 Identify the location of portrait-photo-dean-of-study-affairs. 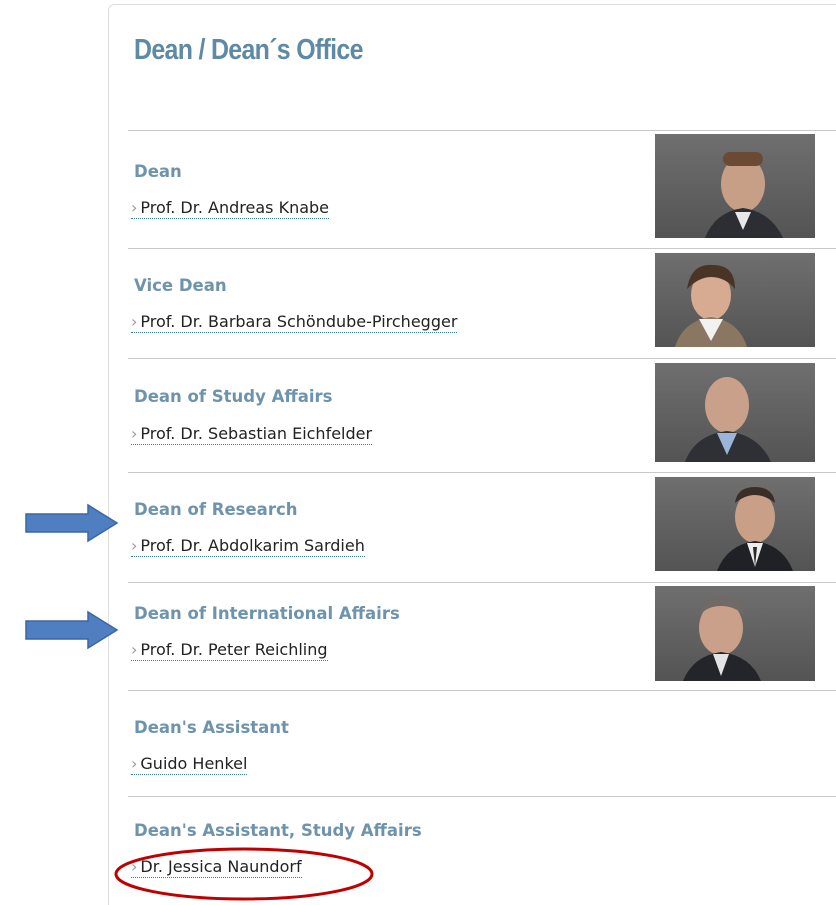
(735, 412).